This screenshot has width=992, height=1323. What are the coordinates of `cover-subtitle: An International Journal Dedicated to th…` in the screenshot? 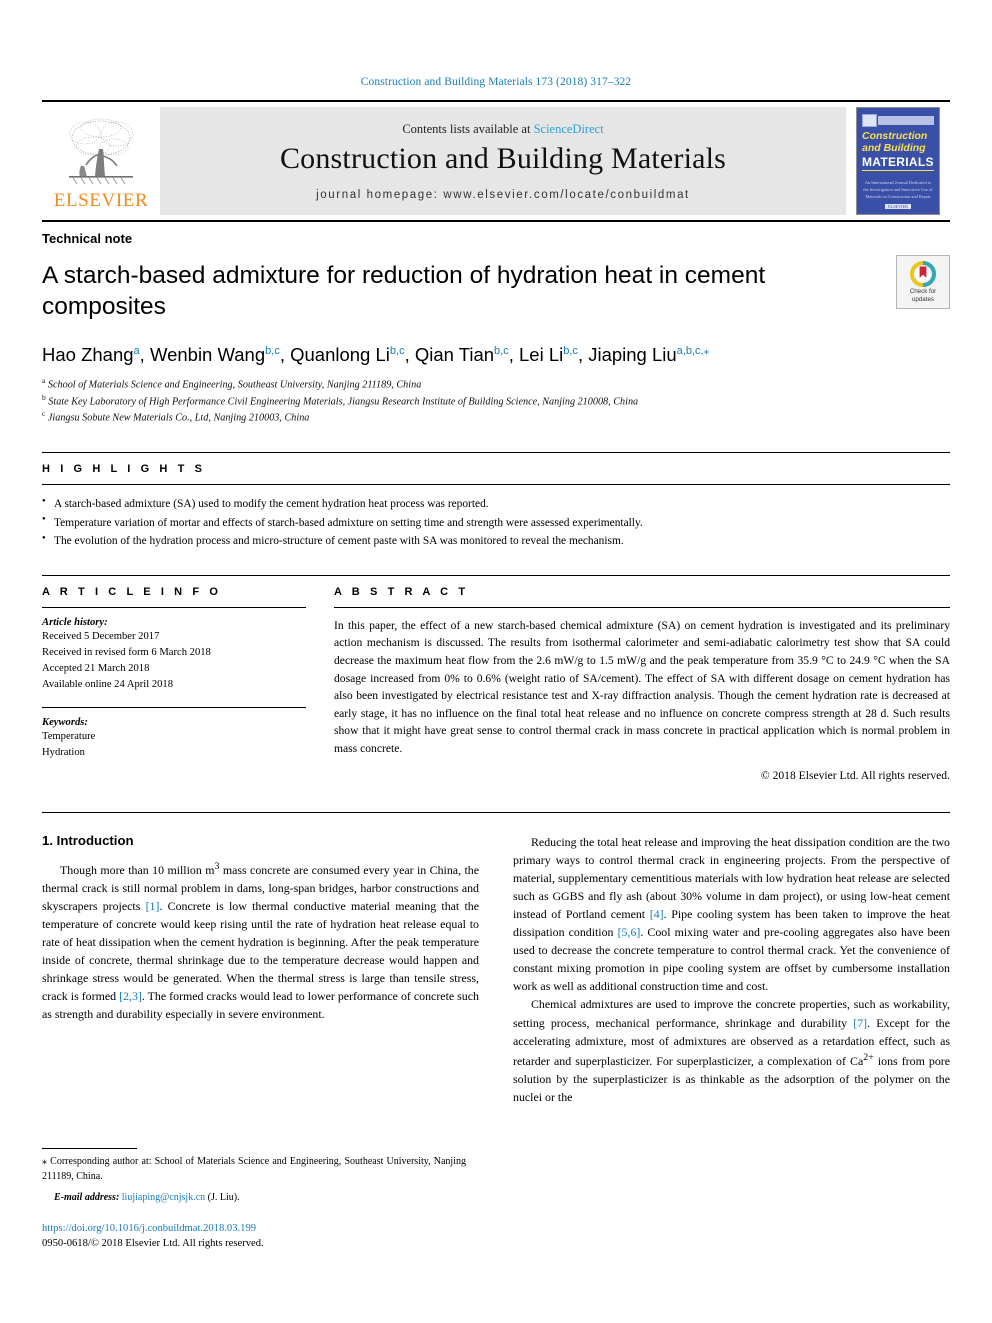 It's located at (898, 190).